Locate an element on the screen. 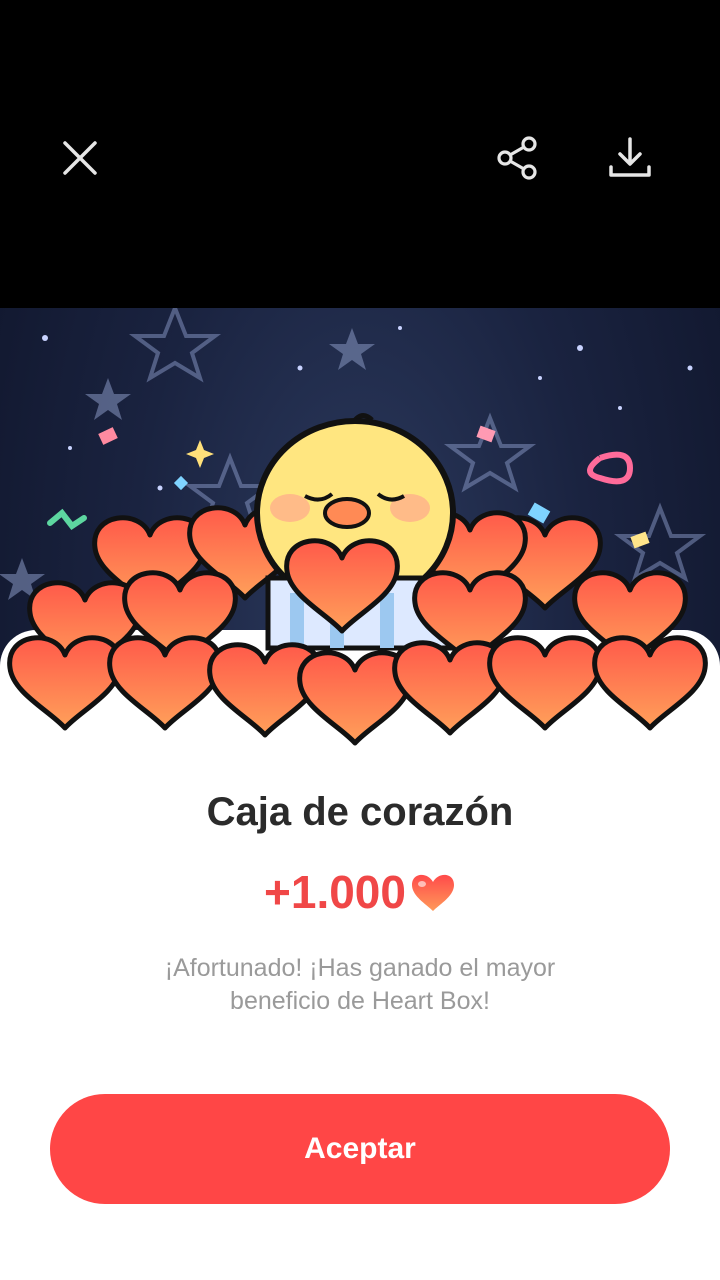  accept-button: Aceptar is located at coordinates (360, 1149).